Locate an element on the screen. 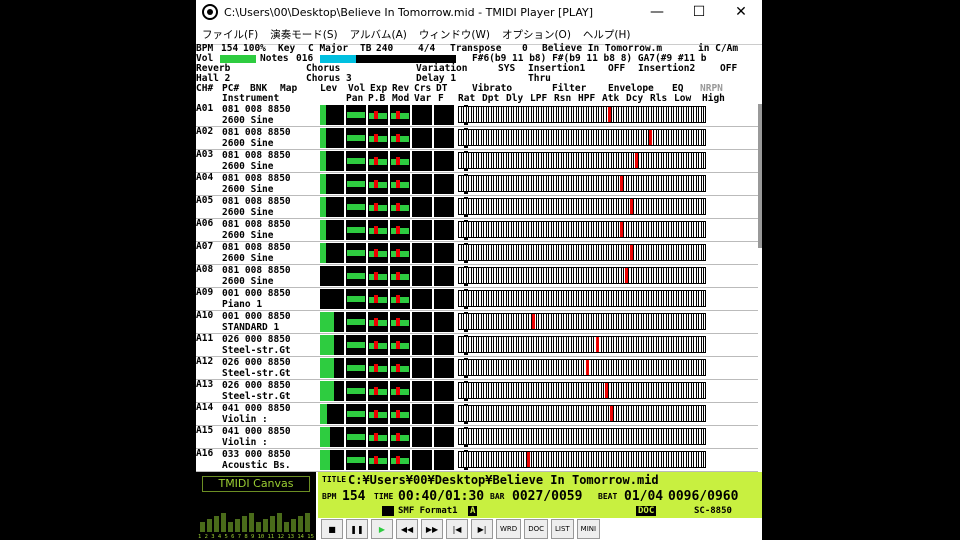 This screenshot has width=960, height=540. channel-row: A13 026 000 8850 Steel-str.Gt is located at coordinates (477, 391).